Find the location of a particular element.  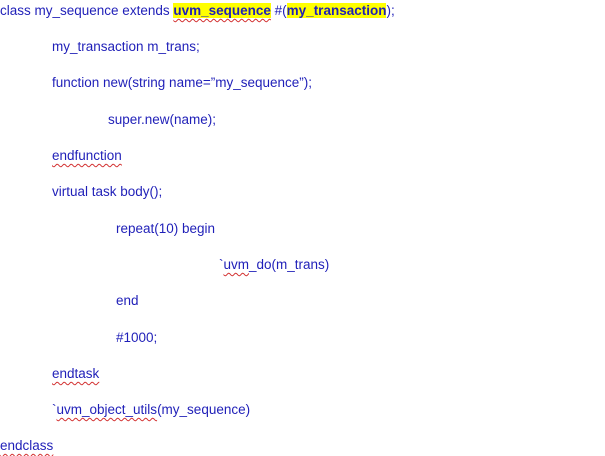

base-class-highlight: uvm_sequence is located at coordinates (222, 10).